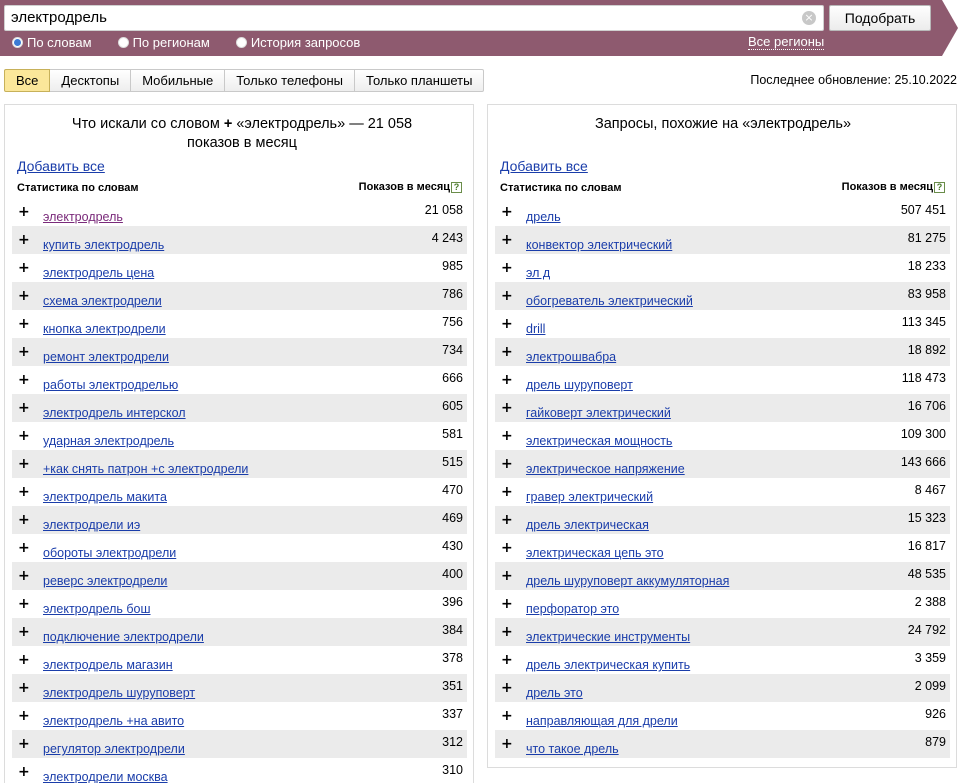 The height and width of the screenshot is (783, 969). I want to click on phrase-link: купить электродрель, so click(103, 245).